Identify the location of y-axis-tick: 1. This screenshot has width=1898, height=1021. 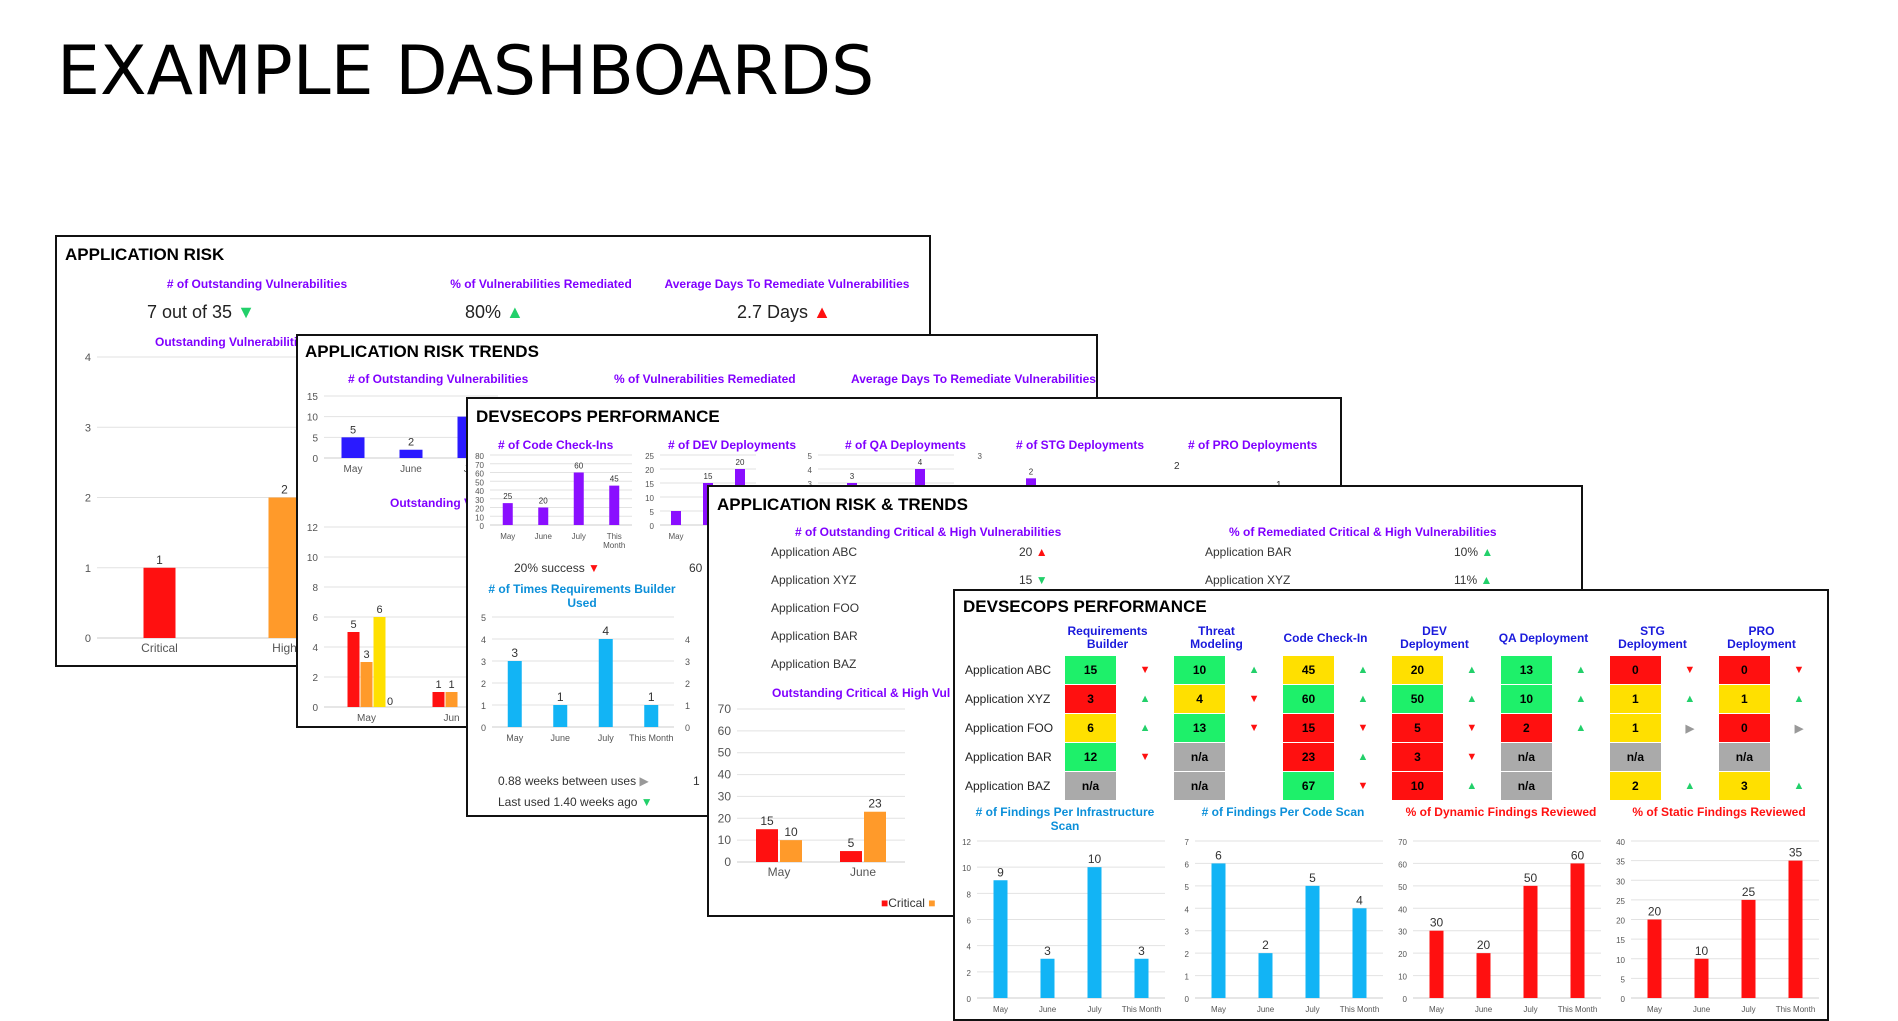
(483, 706).